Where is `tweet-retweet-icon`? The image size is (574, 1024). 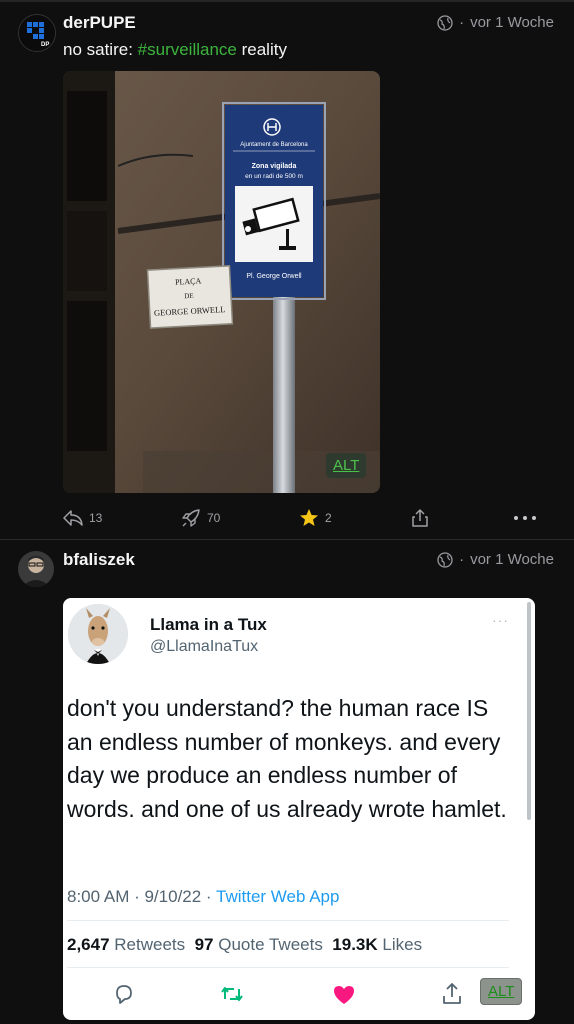
tweet-retweet-icon is located at coordinates (232, 994).